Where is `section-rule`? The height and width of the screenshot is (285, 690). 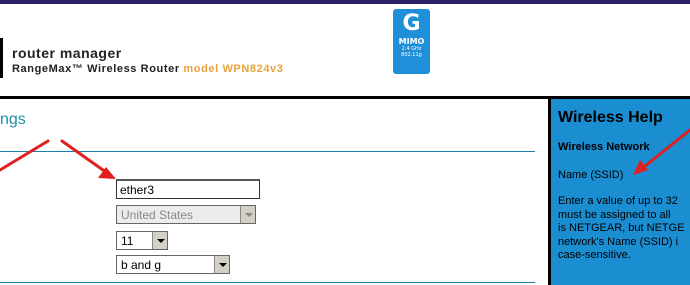
section-rule is located at coordinates (267, 151).